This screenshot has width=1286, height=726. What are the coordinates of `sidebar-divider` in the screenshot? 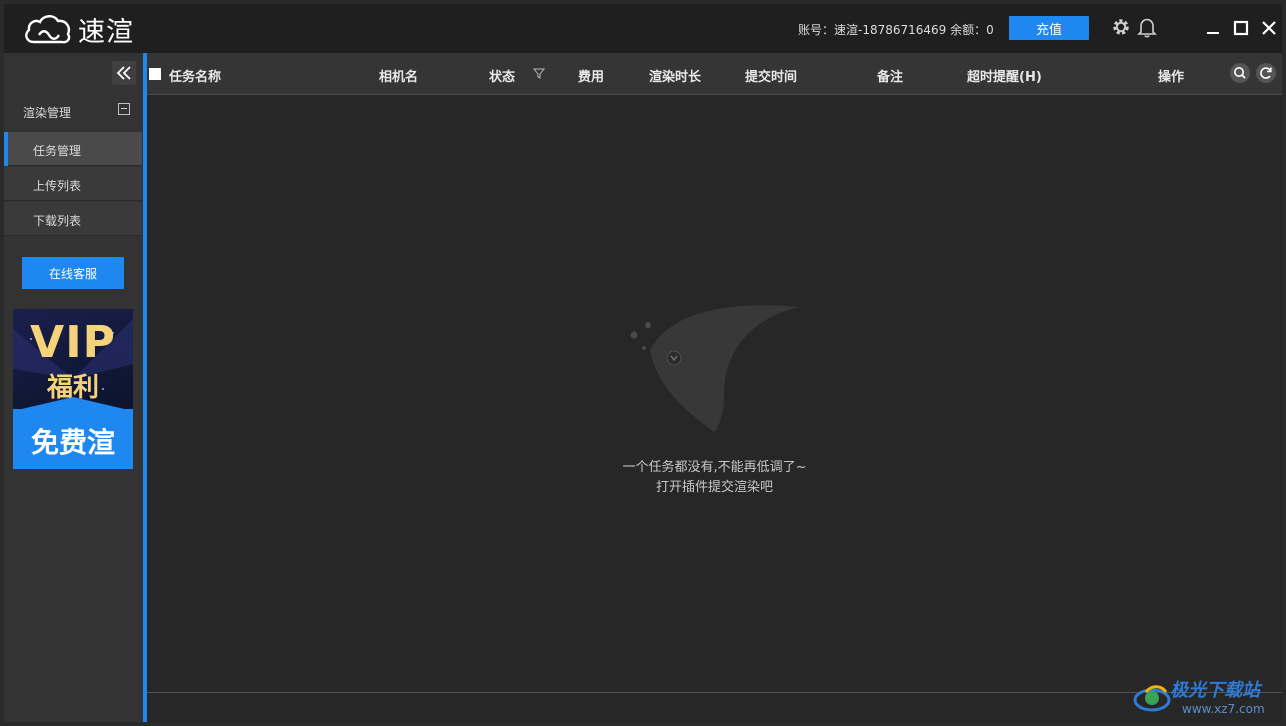 It's located at (145, 387).